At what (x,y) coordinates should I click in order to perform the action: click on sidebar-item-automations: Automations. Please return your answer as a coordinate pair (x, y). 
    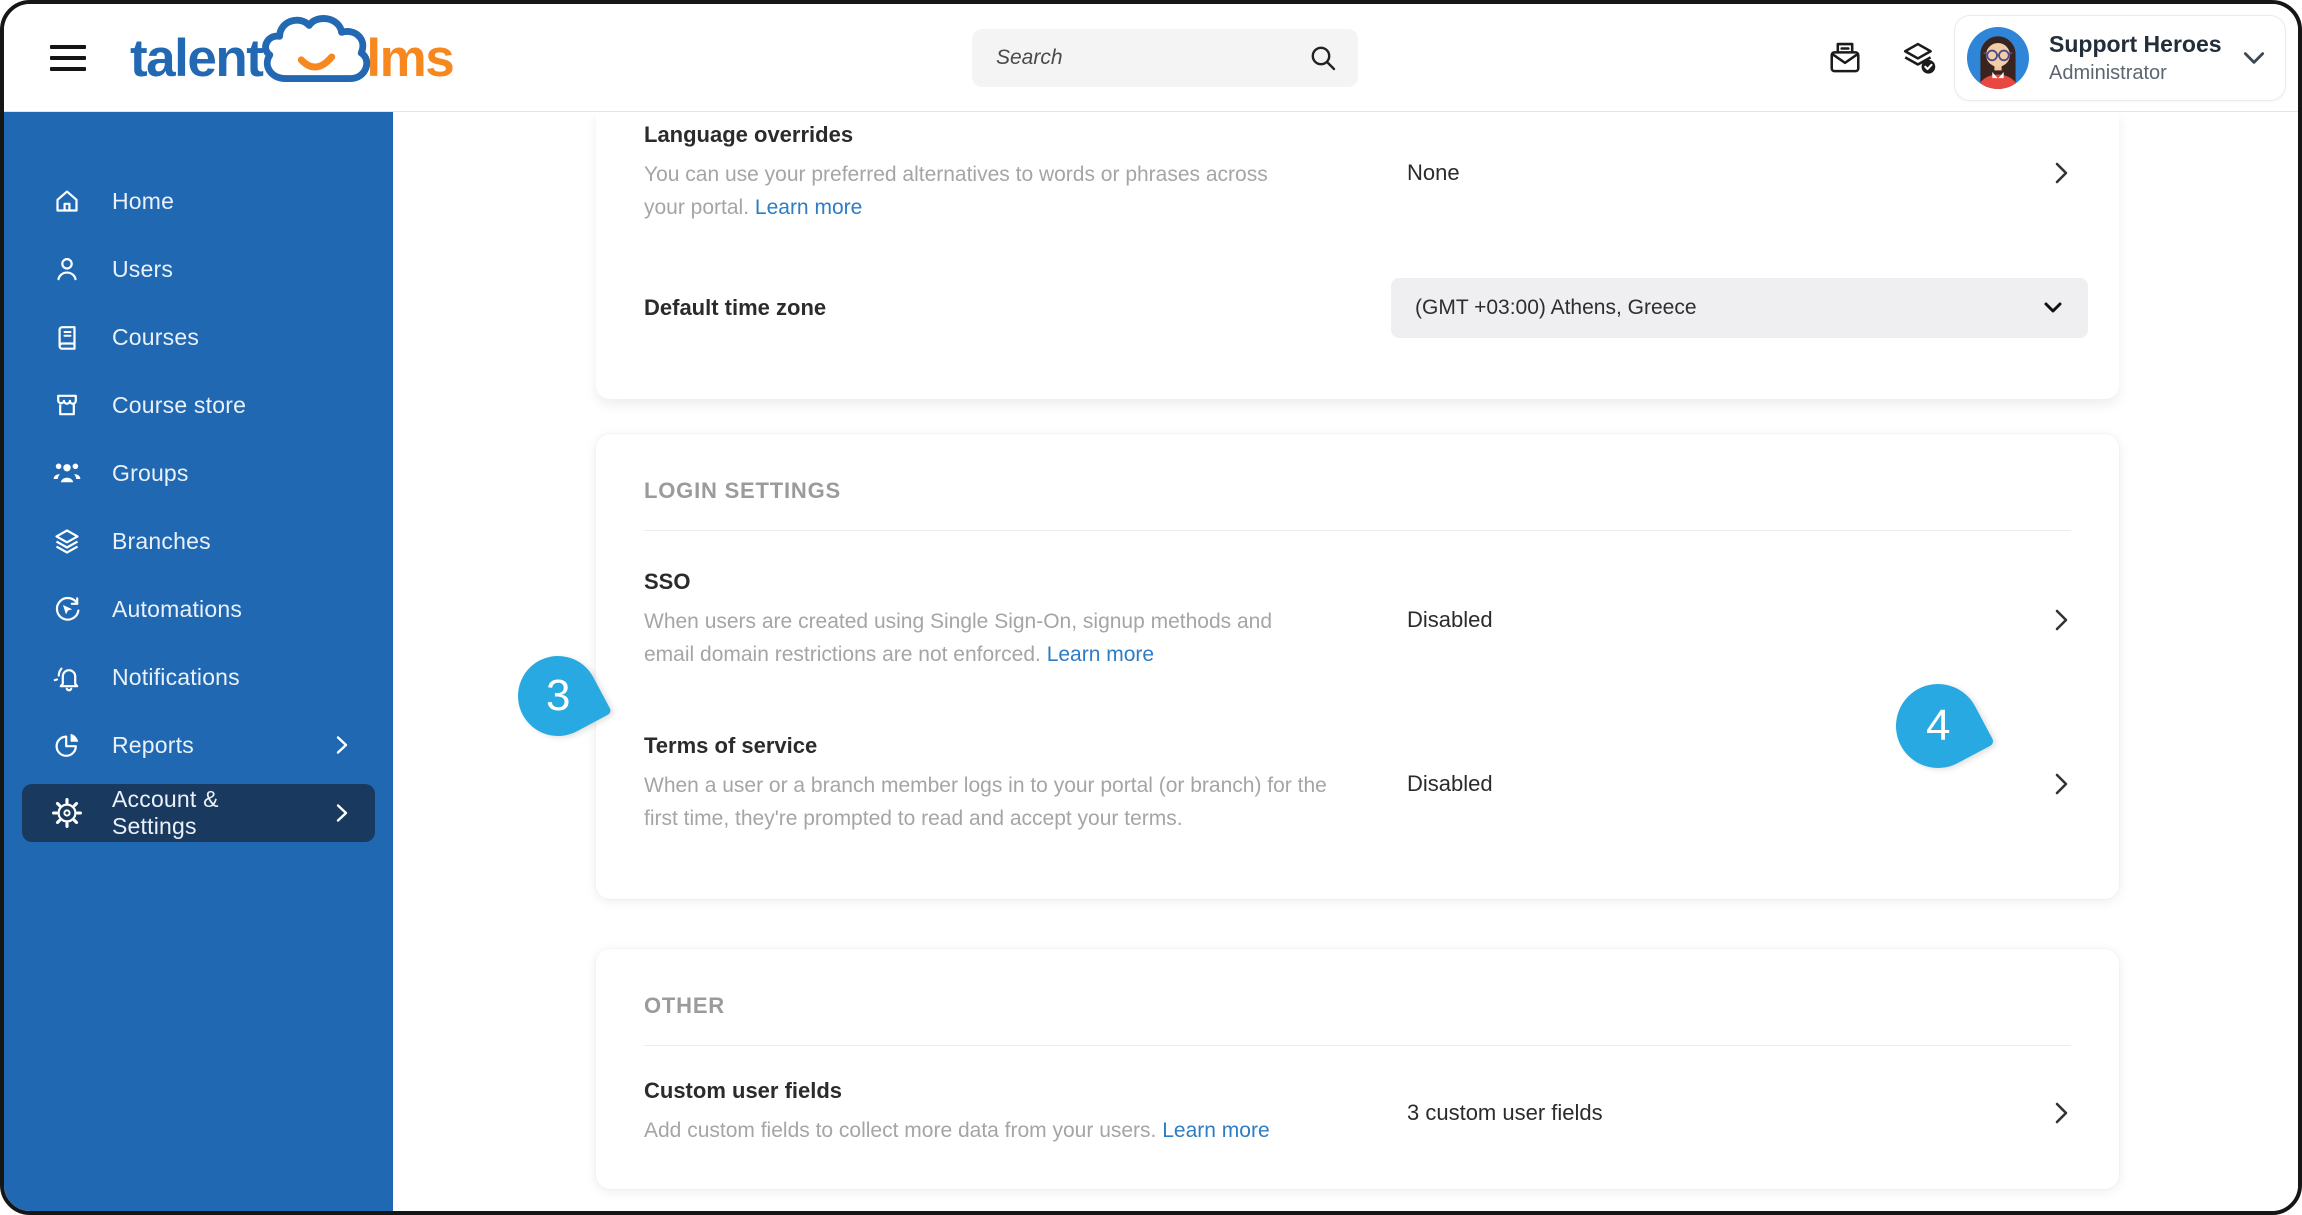
    Looking at the image, I should click on (198, 609).